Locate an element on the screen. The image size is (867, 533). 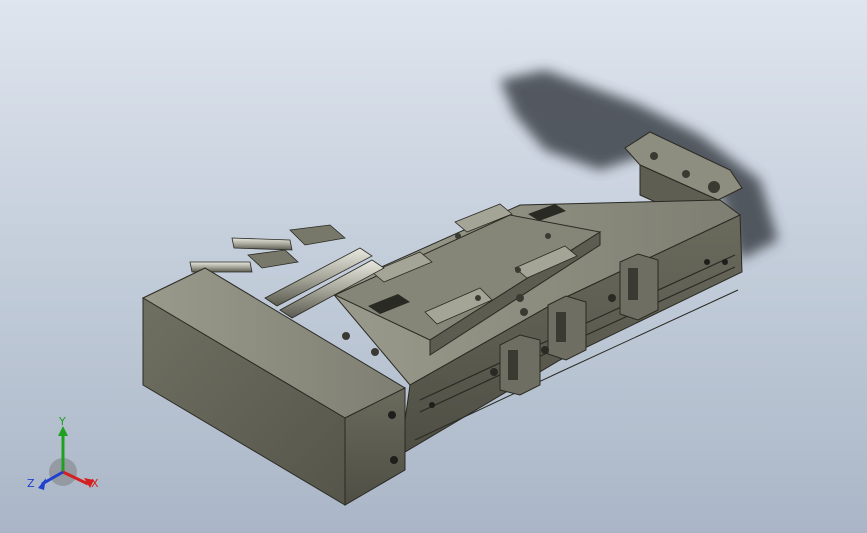
axis-triad: Y X Z is located at coordinates (63, 452).